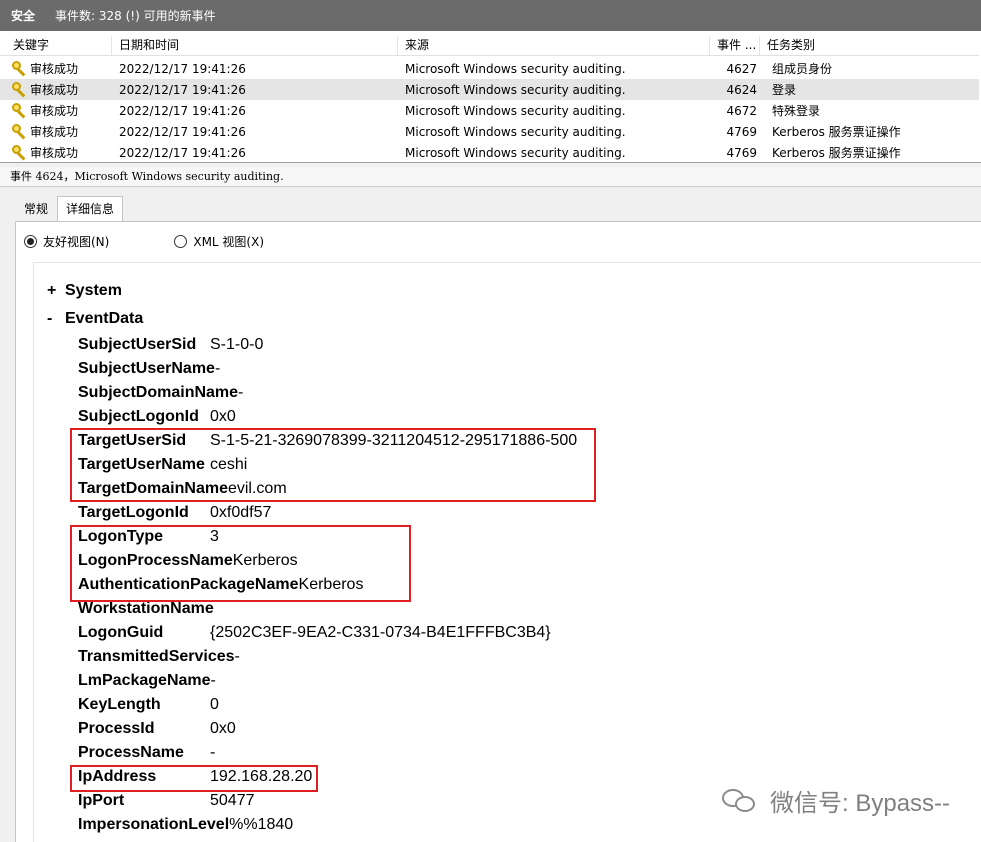 This screenshot has height=842, width=981. I want to click on field-value: 0xf0df57, so click(241, 512).